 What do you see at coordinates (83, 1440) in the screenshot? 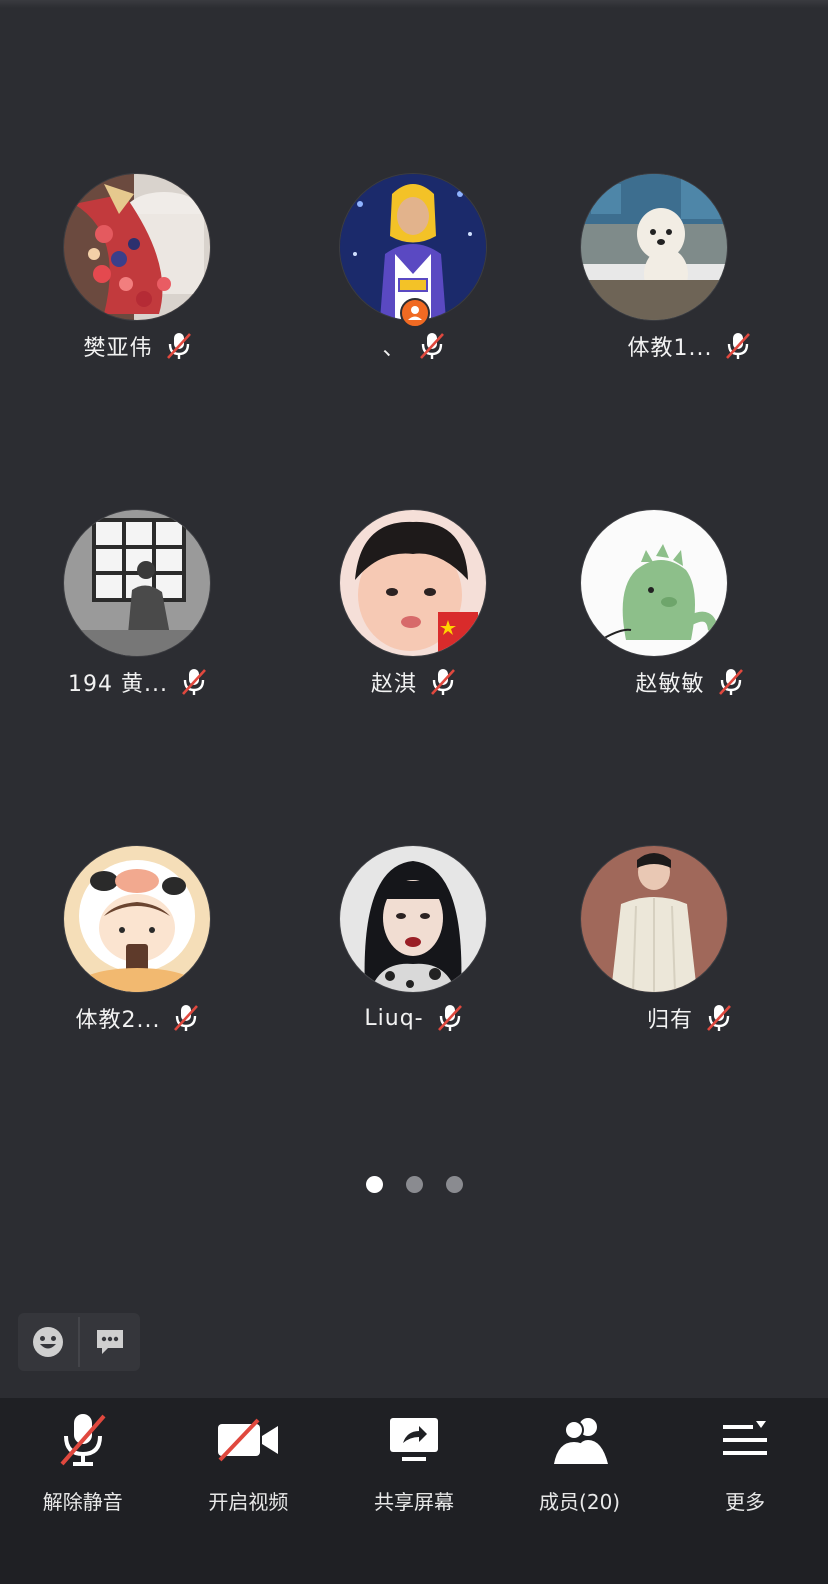
I see `mic-off-icon` at bounding box center [83, 1440].